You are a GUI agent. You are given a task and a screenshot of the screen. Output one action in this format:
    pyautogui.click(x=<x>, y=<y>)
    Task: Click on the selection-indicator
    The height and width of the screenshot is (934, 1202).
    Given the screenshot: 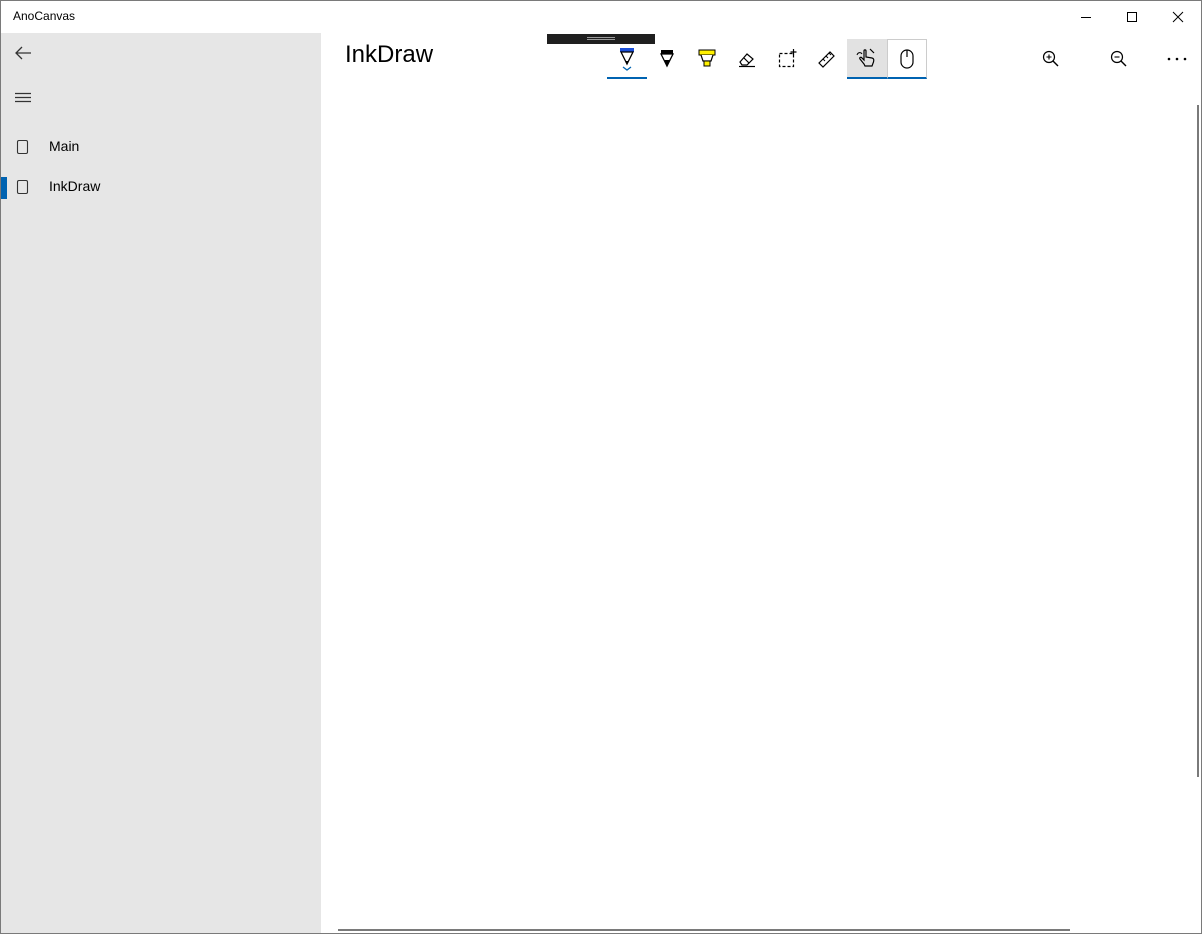 What is the action you would take?
    pyautogui.click(x=4, y=188)
    